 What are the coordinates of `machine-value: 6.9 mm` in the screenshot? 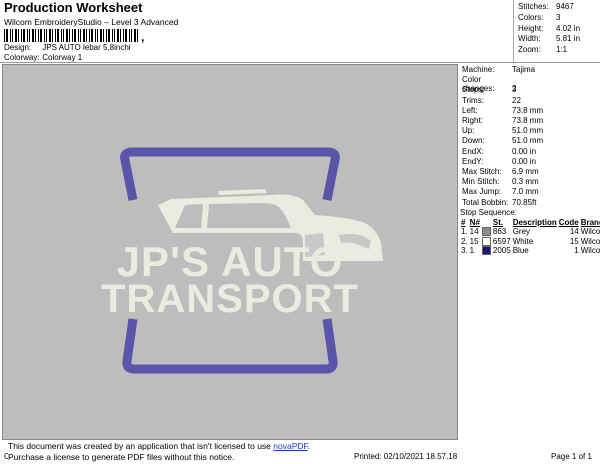 It's located at (525, 171).